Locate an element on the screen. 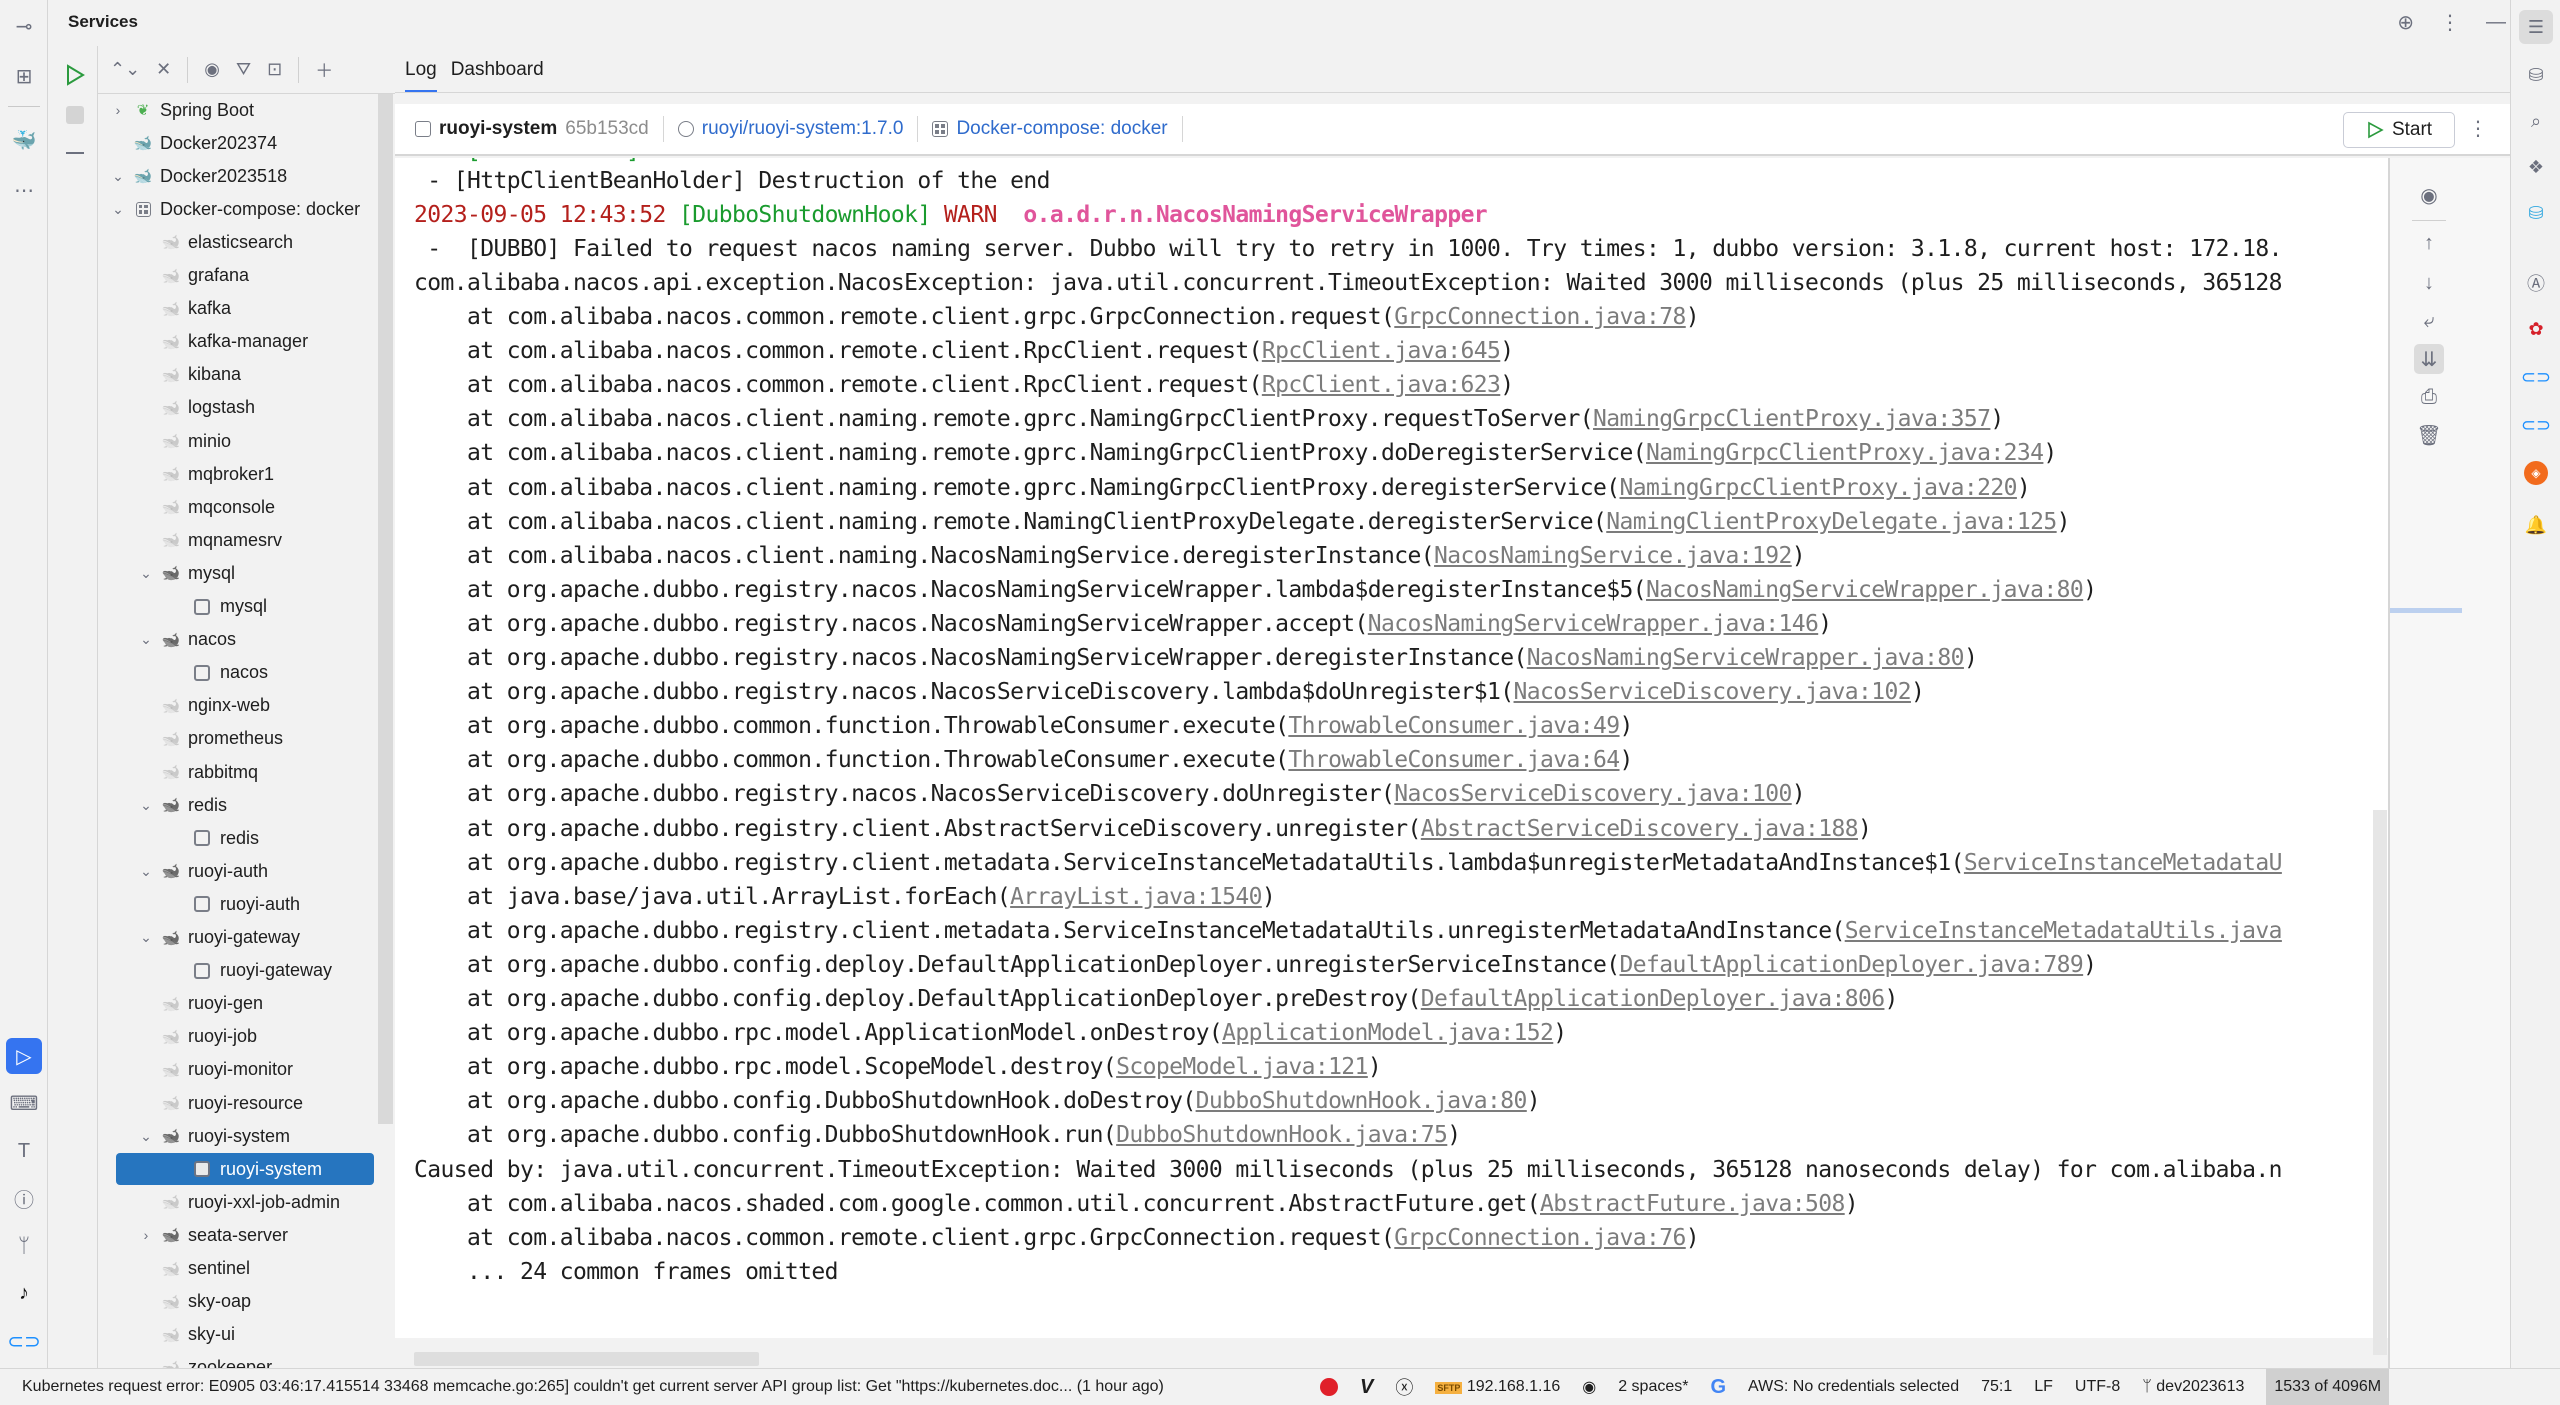  minimize-icon: — is located at coordinates (2496, 22).